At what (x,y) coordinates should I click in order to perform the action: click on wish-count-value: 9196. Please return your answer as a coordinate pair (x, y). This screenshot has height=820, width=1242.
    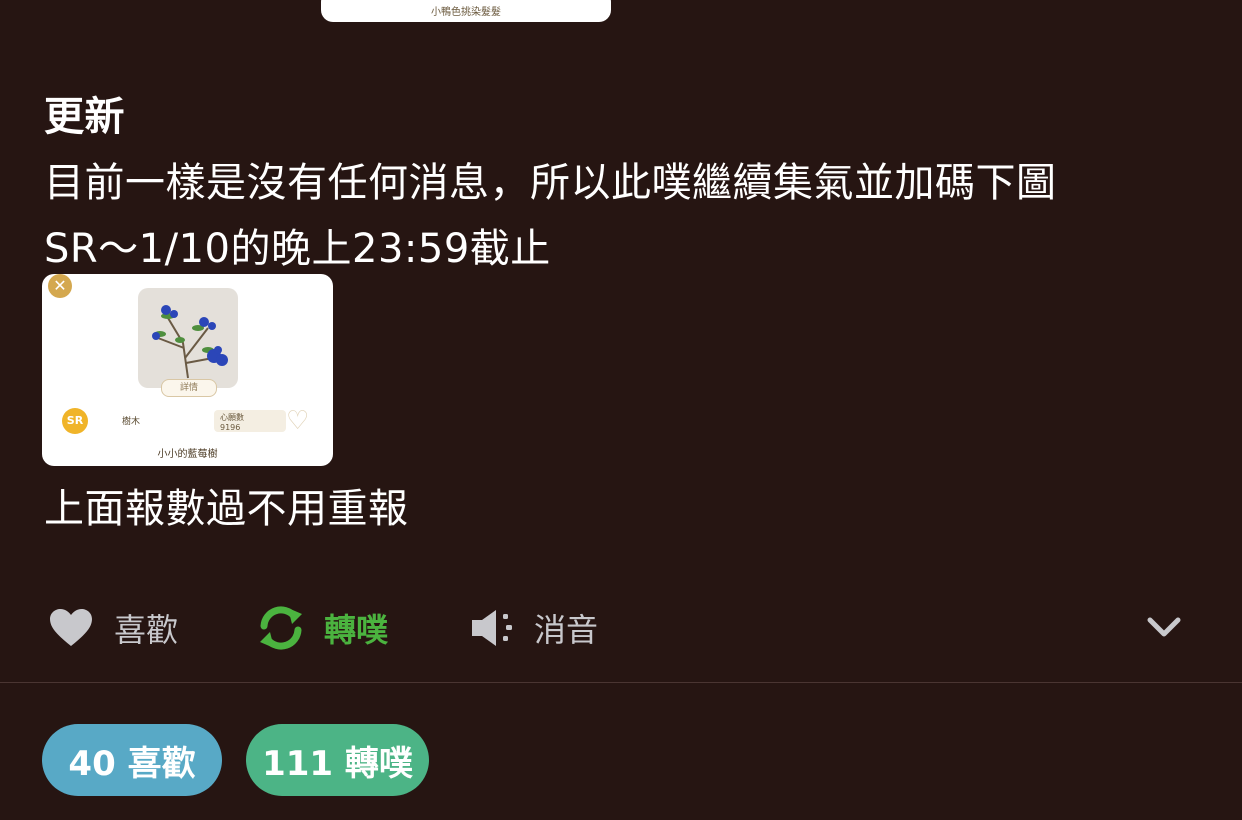
    Looking at the image, I should click on (230, 427).